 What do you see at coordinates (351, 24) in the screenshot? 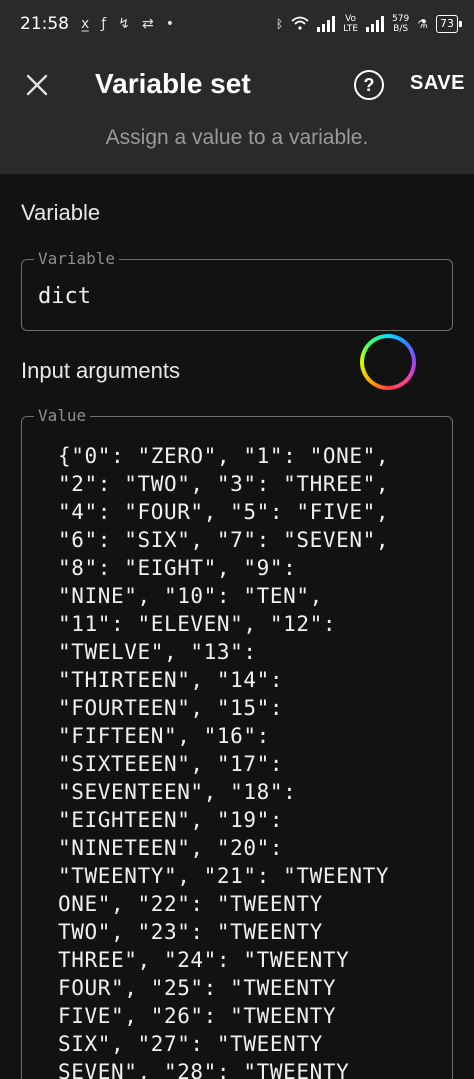
I see `volte-label: Vo LTE` at bounding box center [351, 24].